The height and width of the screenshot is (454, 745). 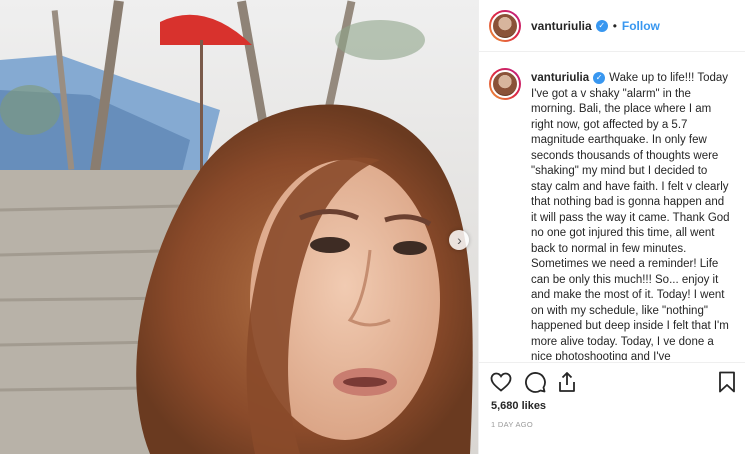 What do you see at coordinates (612, 381) in the screenshot?
I see `action-bar` at bounding box center [612, 381].